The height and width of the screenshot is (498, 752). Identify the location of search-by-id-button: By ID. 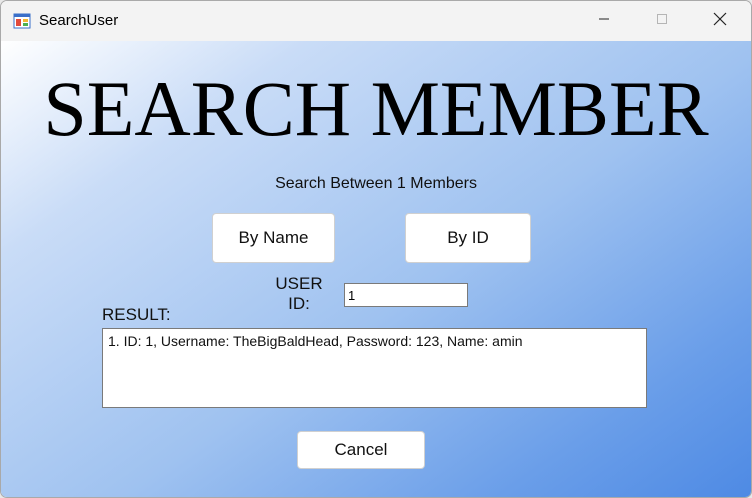
(468, 238).